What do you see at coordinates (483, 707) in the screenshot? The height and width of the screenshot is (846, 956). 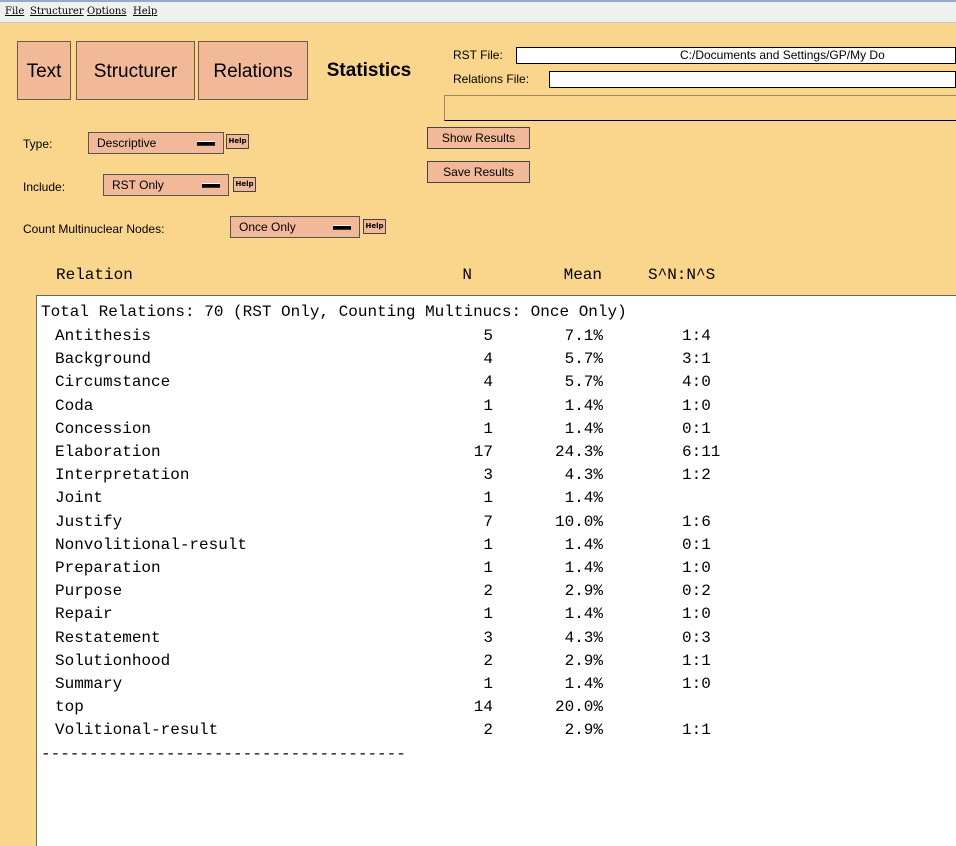 I see `relation-count: 14` at bounding box center [483, 707].